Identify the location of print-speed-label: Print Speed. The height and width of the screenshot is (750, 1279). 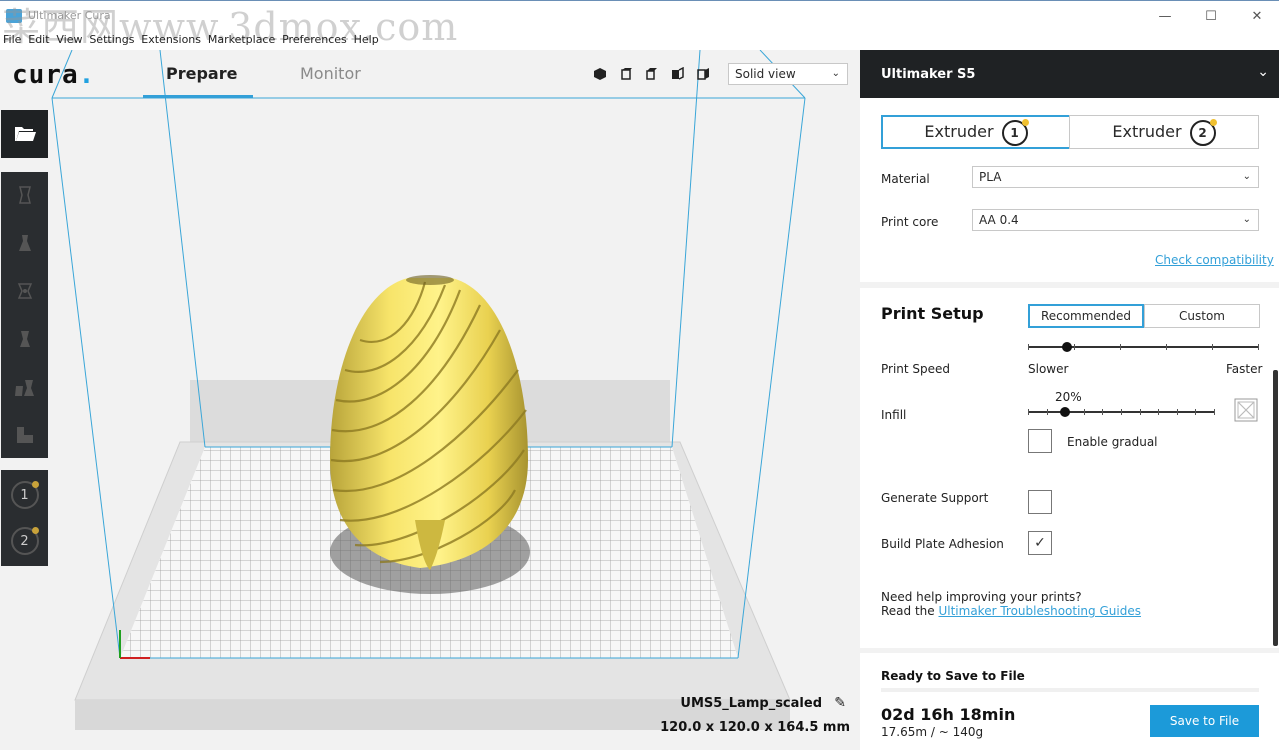
(916, 369).